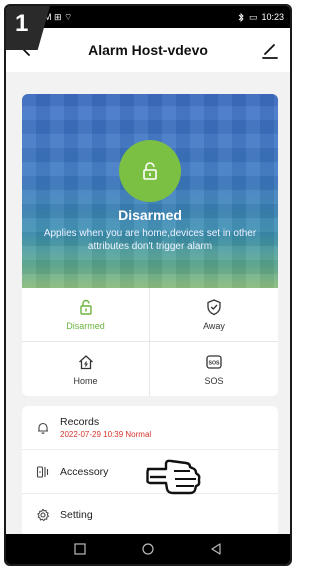 The height and width of the screenshot is (570, 320). I want to click on records-latest: 2022-07-29 10:39 Normal, so click(106, 434).